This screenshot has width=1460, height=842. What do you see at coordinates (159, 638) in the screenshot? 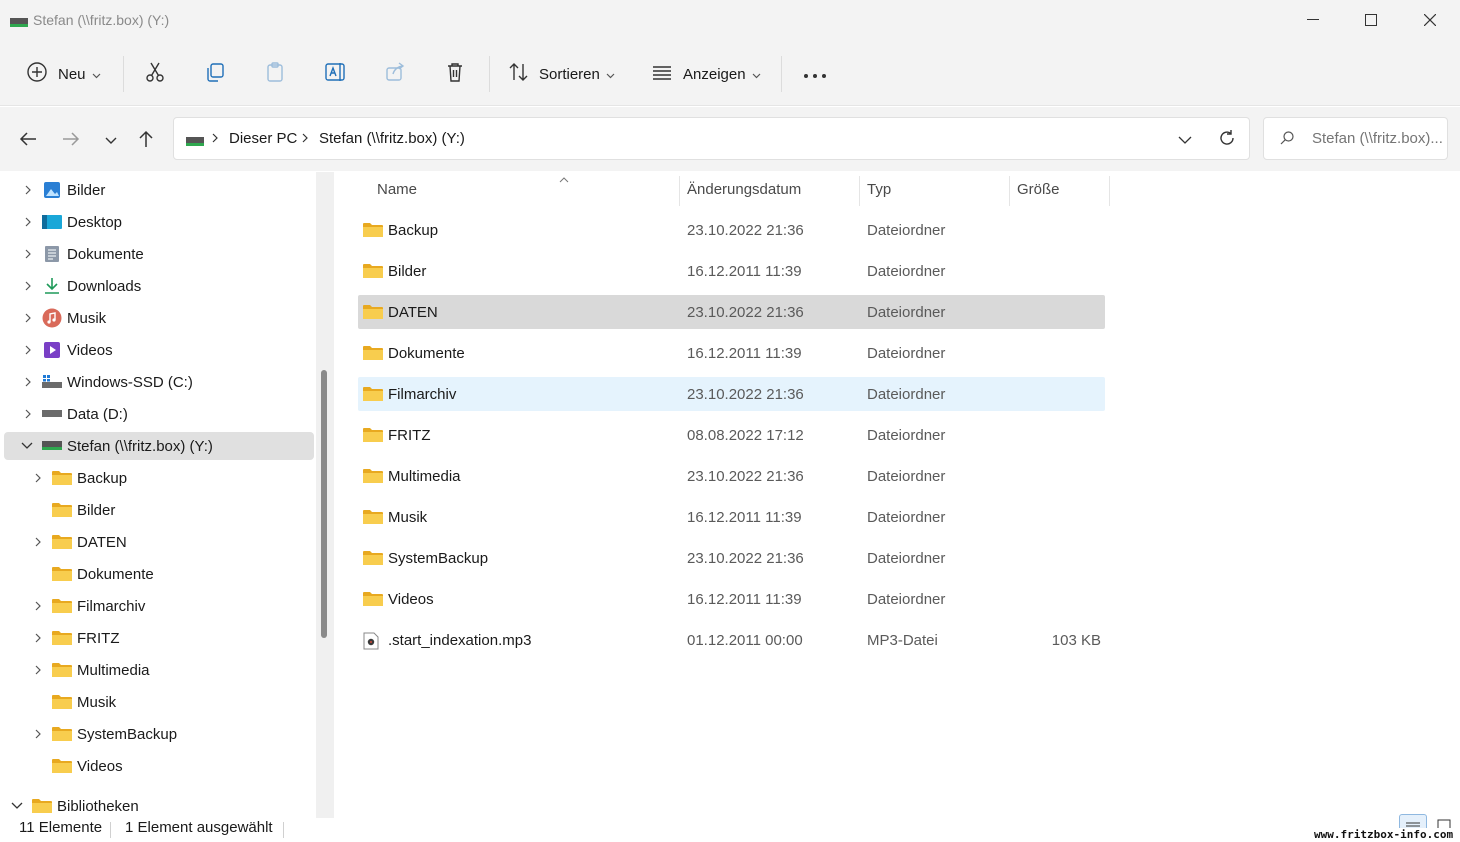
I see `sidebar-item-fritz: FRITZ` at bounding box center [159, 638].